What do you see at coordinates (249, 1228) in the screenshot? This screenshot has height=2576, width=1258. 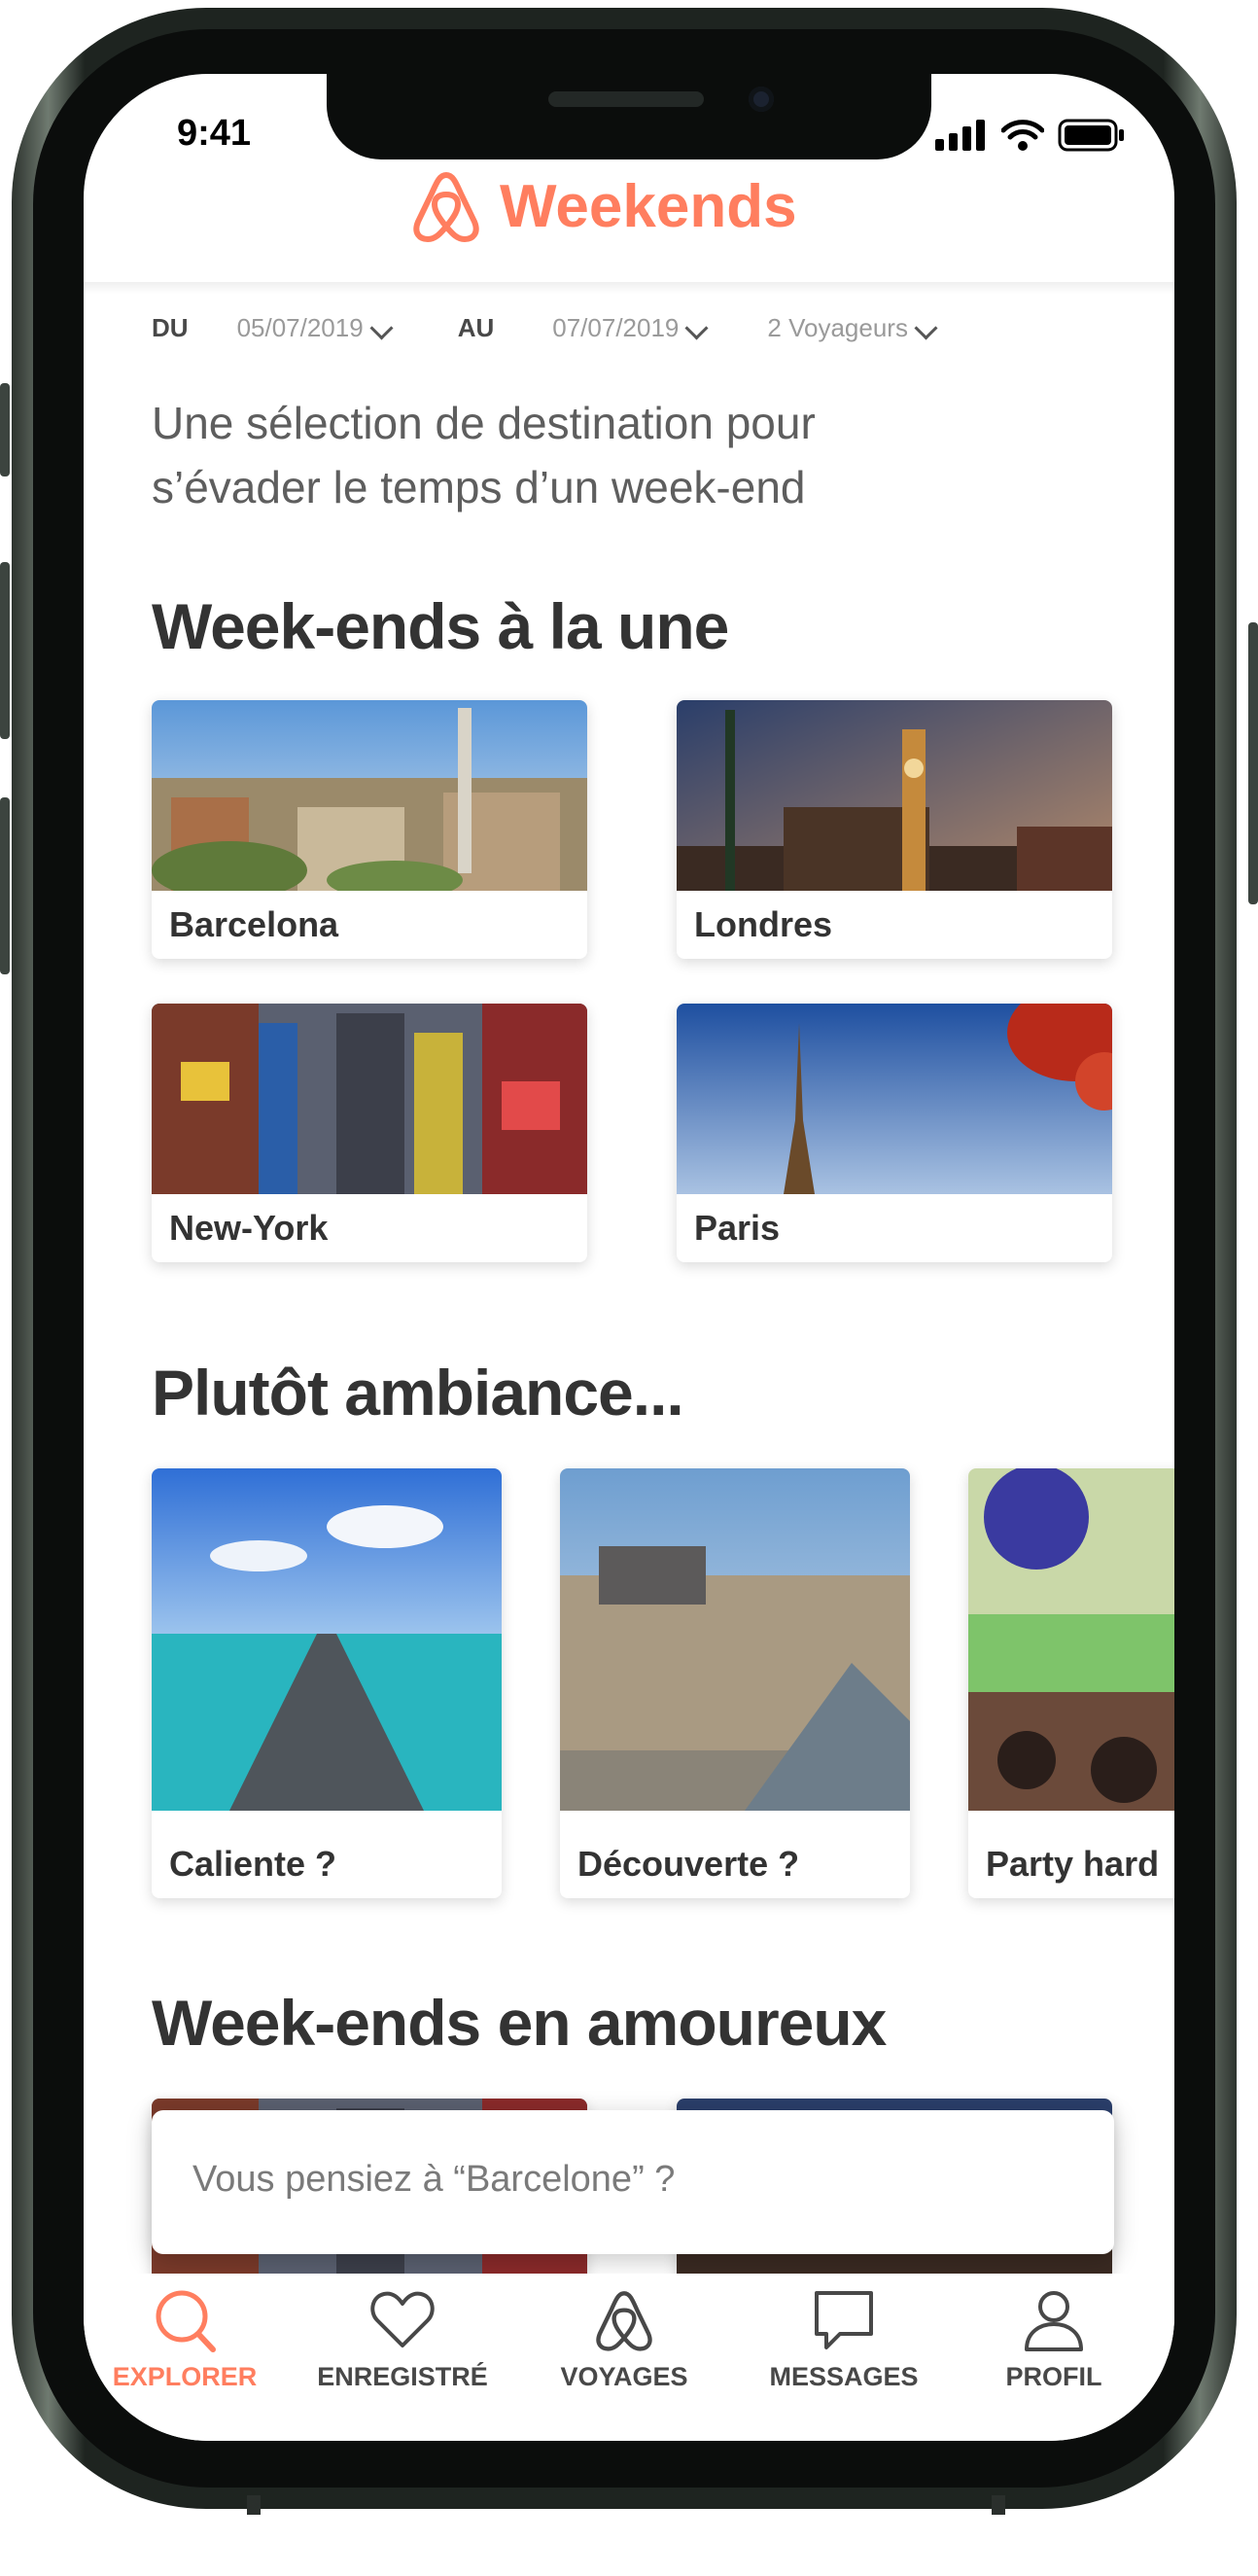 I see `card-label: New-York` at bounding box center [249, 1228].